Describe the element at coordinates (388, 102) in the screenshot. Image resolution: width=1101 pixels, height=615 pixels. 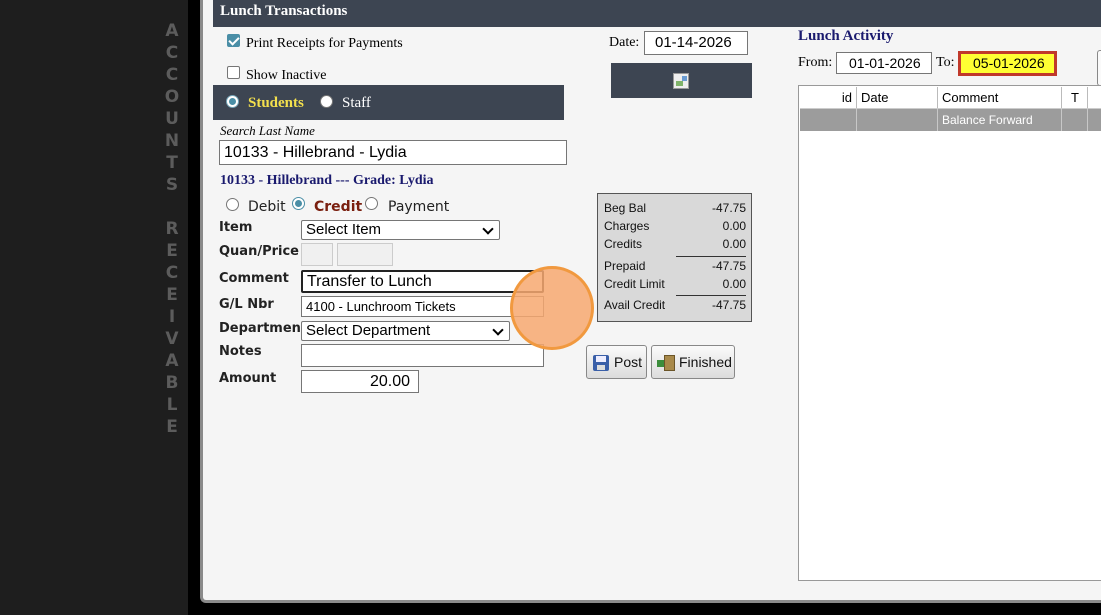
I see `person-type-bar: Students Staff` at that location.